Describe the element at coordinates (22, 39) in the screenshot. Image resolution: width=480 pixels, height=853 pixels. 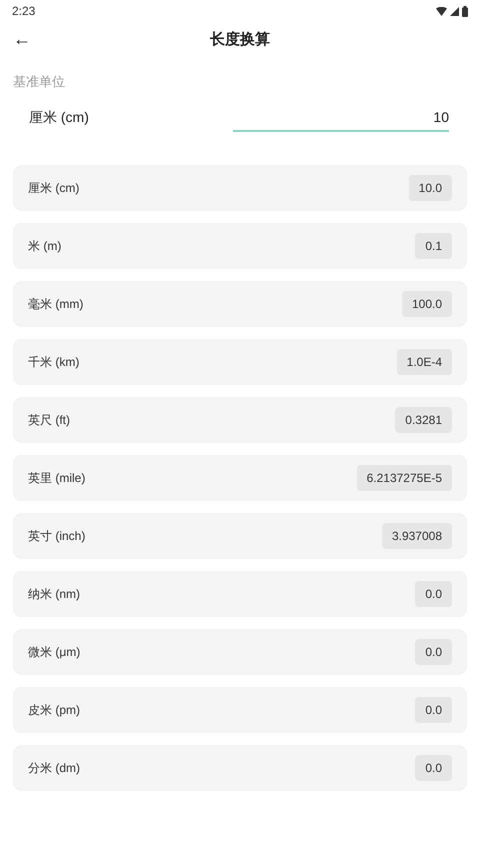
I see `back-button: ←` at that location.